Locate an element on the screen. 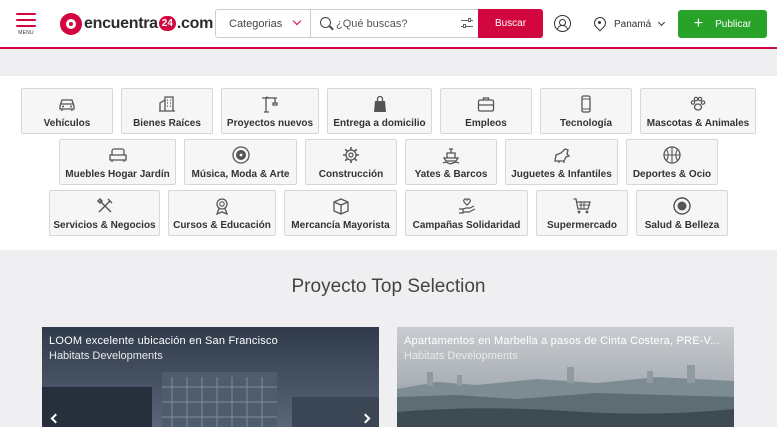 This screenshot has height=427, width=777. category-label: Deportes & Ocio is located at coordinates (672, 174).